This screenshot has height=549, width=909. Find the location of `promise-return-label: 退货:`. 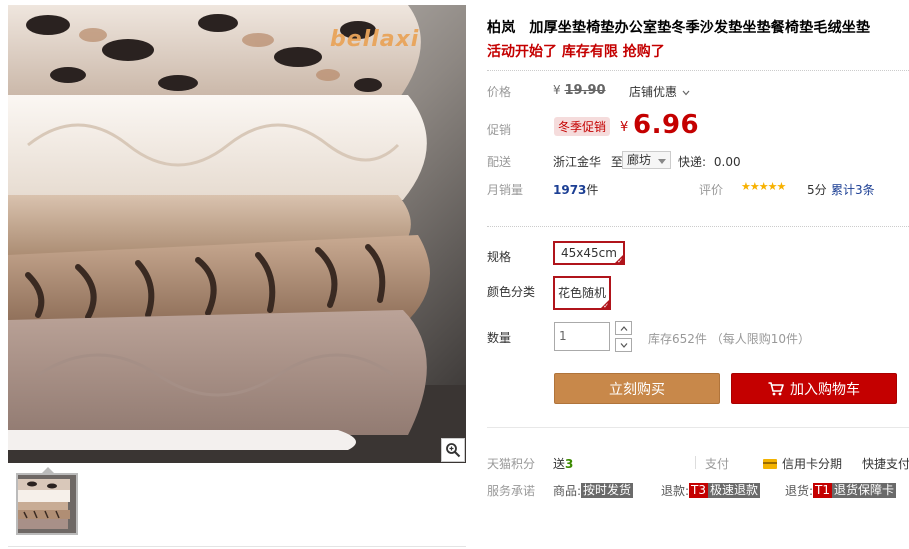

promise-return-label: 退货: is located at coordinates (799, 491).